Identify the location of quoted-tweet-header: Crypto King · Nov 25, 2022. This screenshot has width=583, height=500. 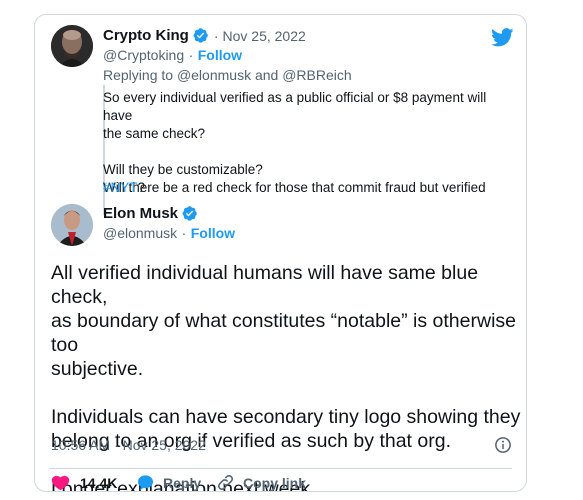
(204, 35).